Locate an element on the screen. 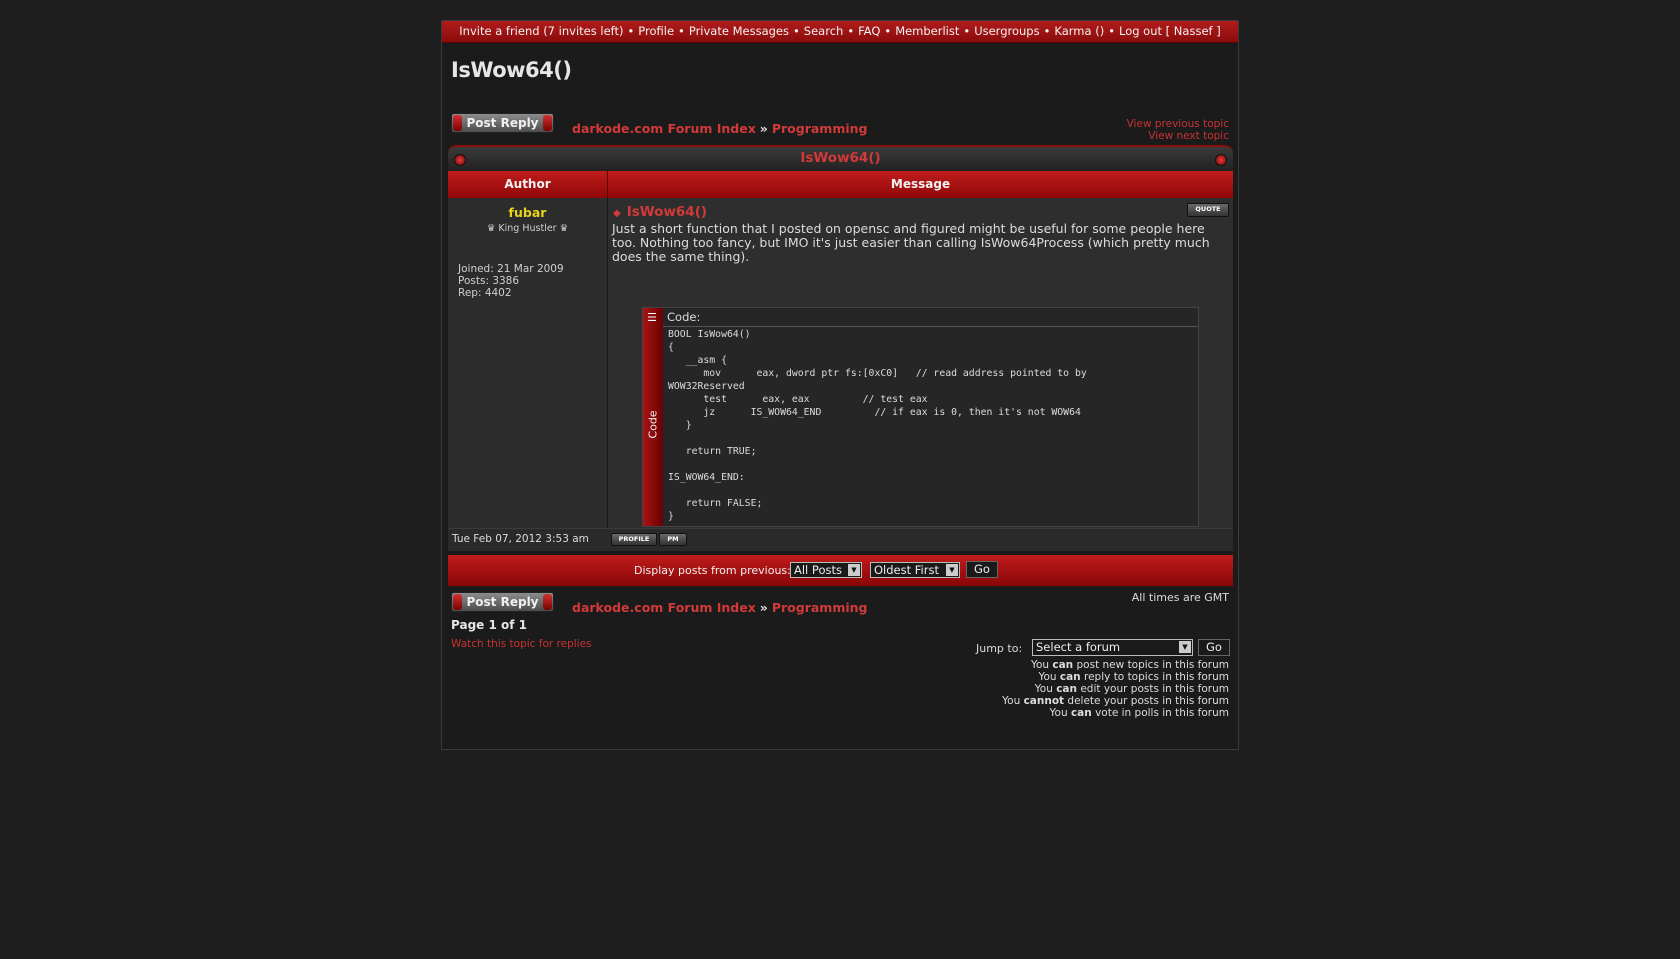 Image resolution: width=1680 pixels, height=959 pixels. posts-range-value: All Posts is located at coordinates (818, 570).